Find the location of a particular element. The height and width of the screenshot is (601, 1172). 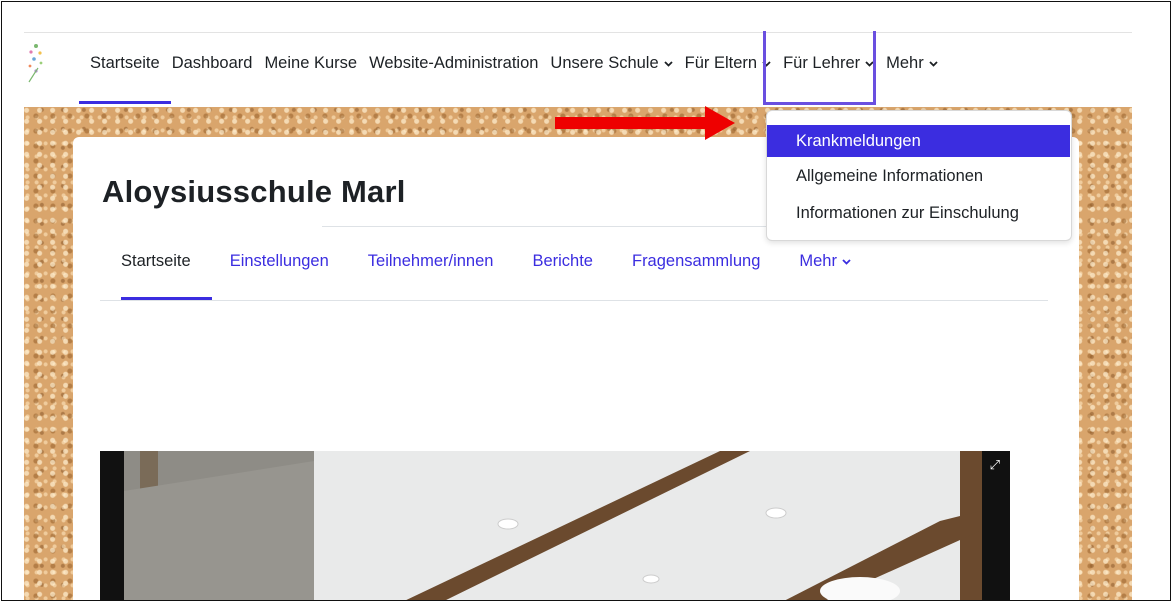

title-divider is located at coordinates (547, 226).